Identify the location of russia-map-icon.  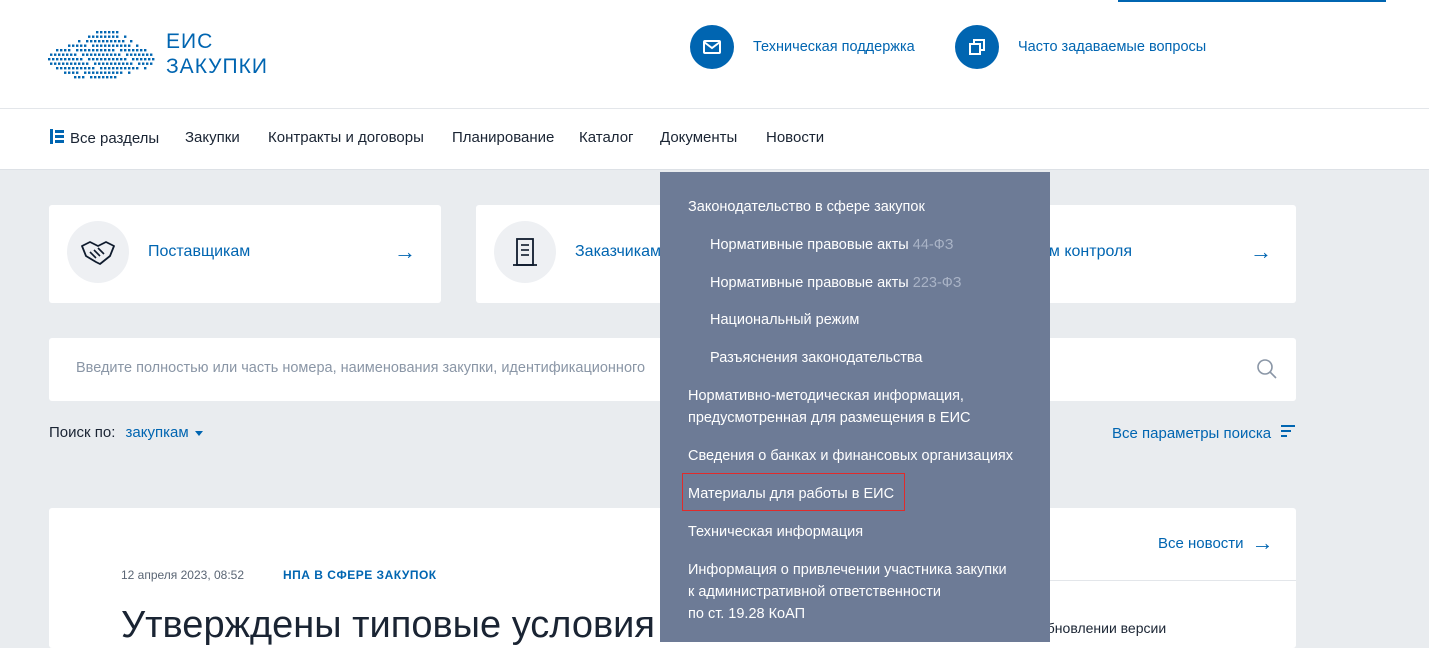
(101, 55).